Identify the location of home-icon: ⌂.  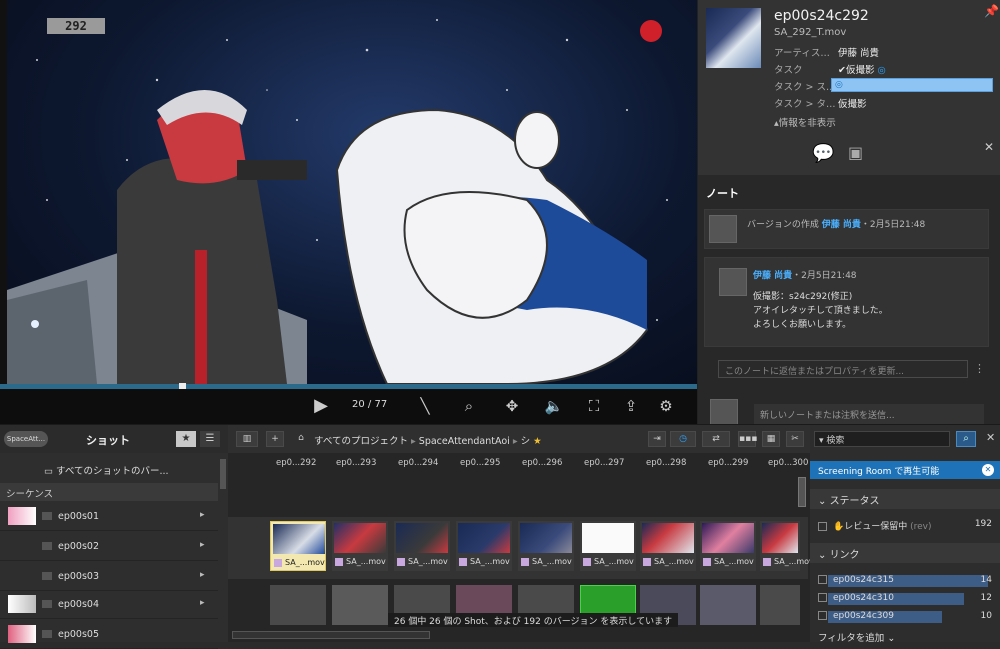
(301, 439).